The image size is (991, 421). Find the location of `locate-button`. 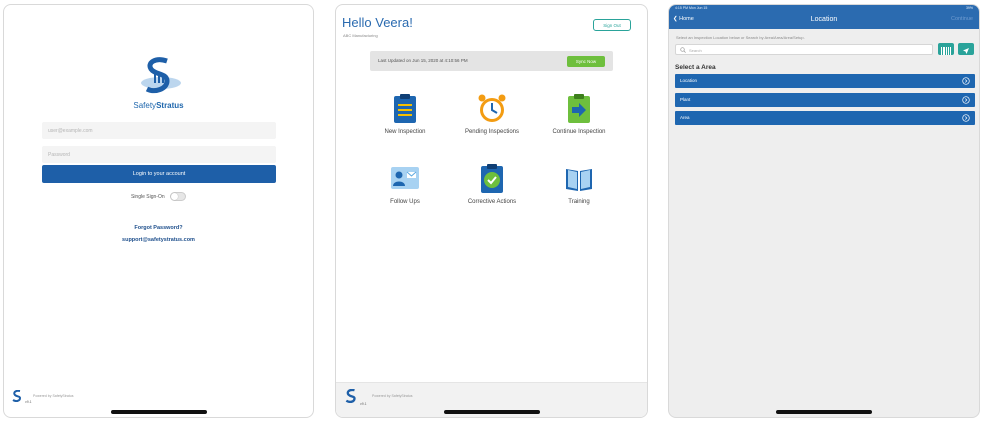

locate-button is located at coordinates (966, 49).